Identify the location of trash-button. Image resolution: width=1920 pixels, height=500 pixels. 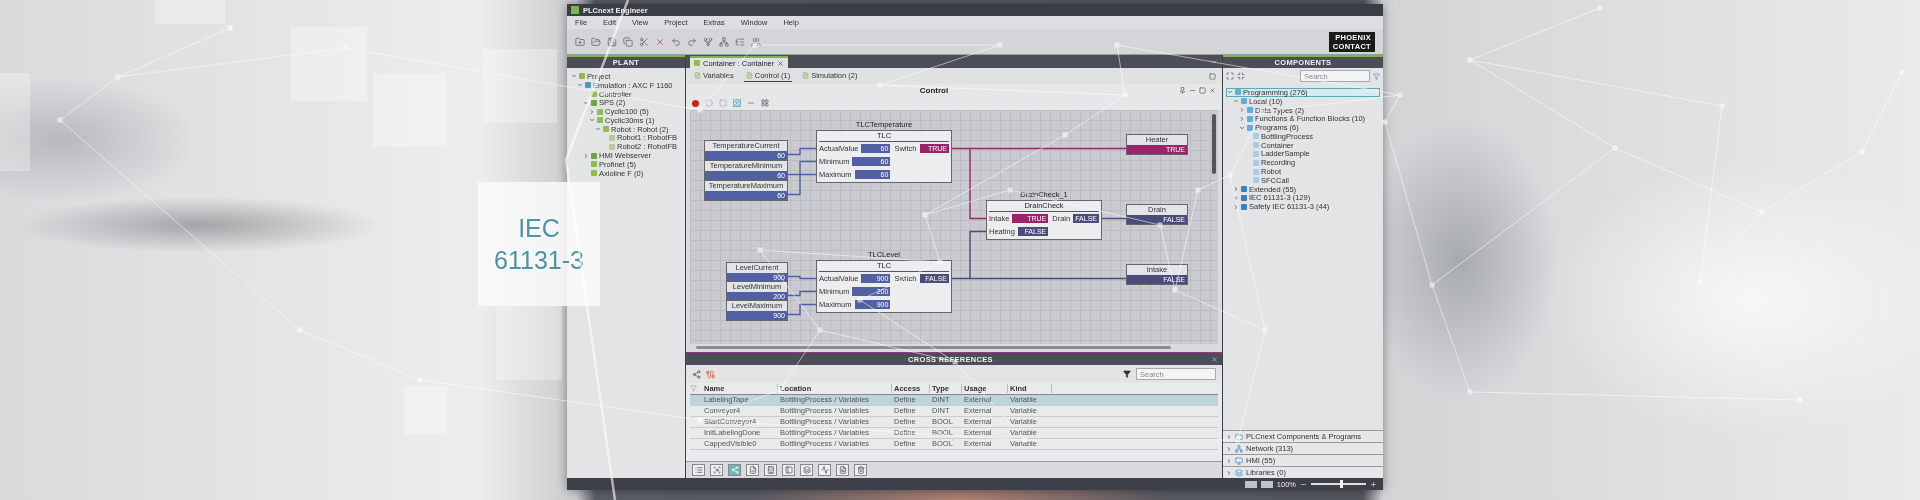
(860, 470).